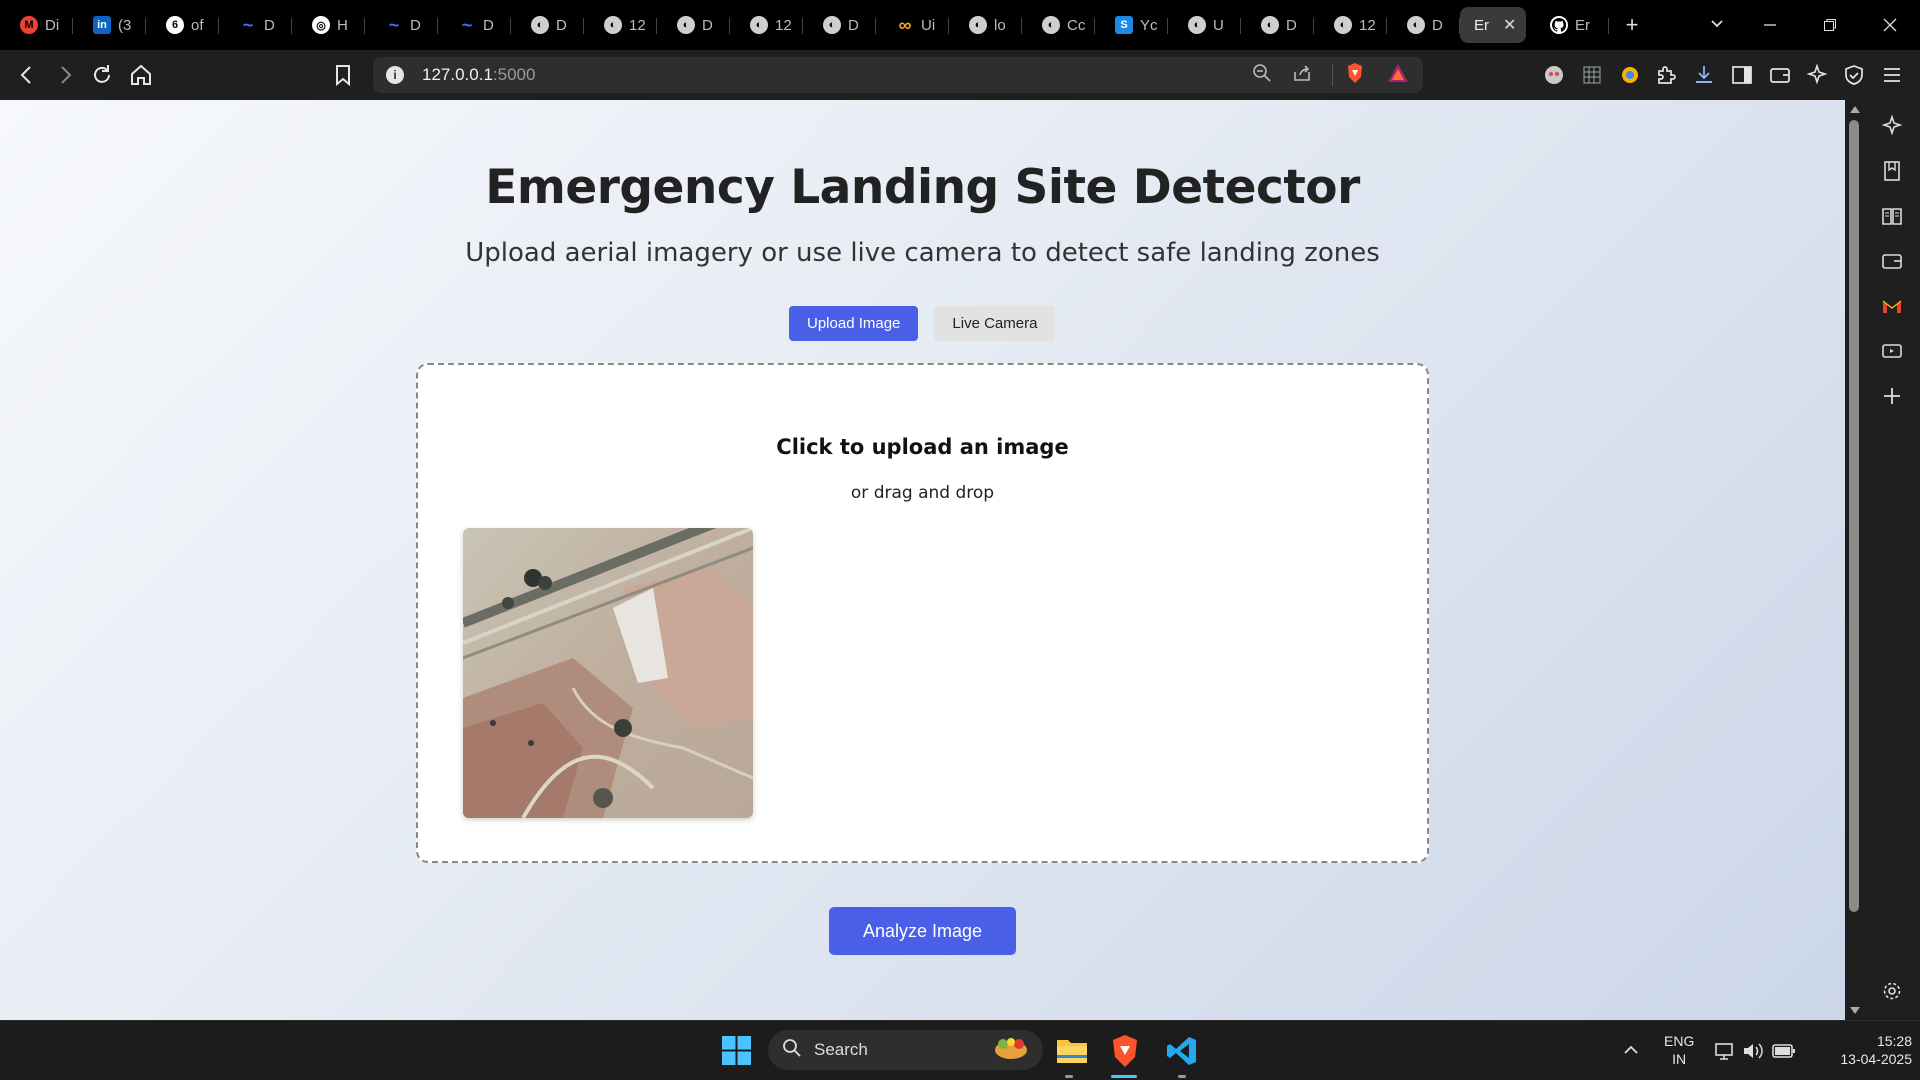 The width and height of the screenshot is (1920, 1080). Describe the element at coordinates (1631, 1052) in the screenshot. I see `tray-overflow-chevron-icon` at that location.